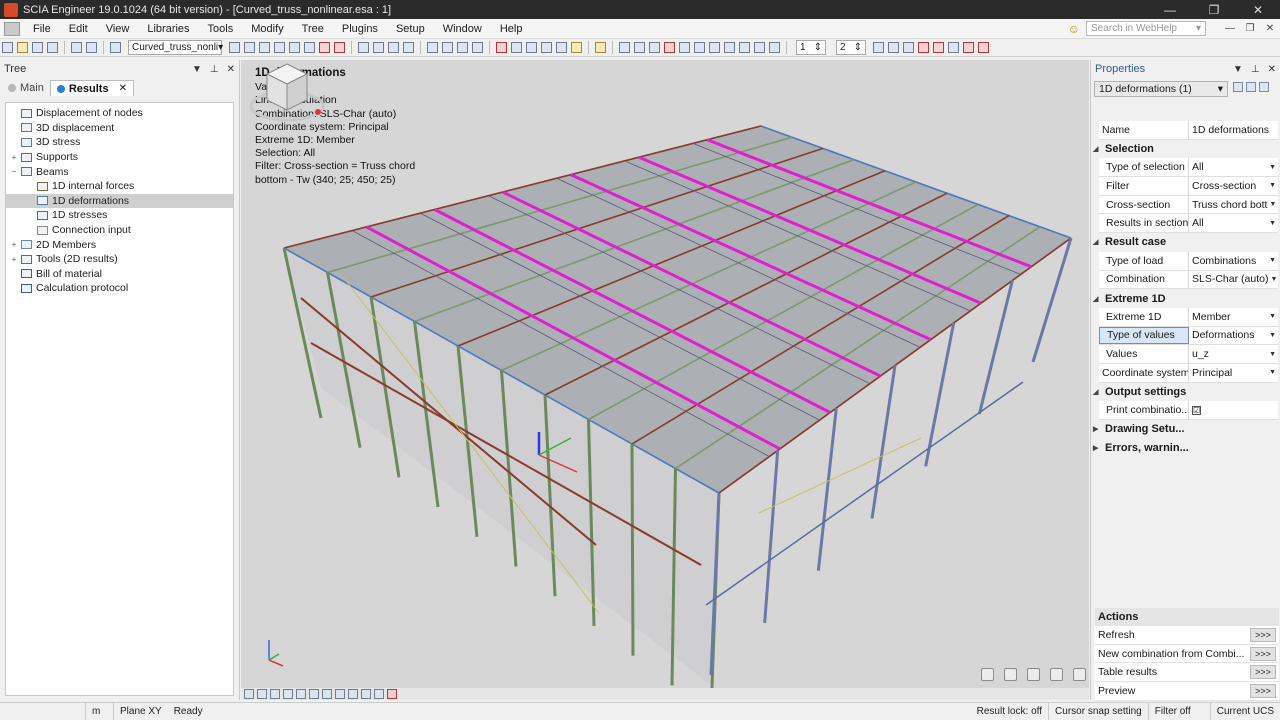 This screenshot has width=1280, height=720. I want to click on axis-y, so click(274, 657).